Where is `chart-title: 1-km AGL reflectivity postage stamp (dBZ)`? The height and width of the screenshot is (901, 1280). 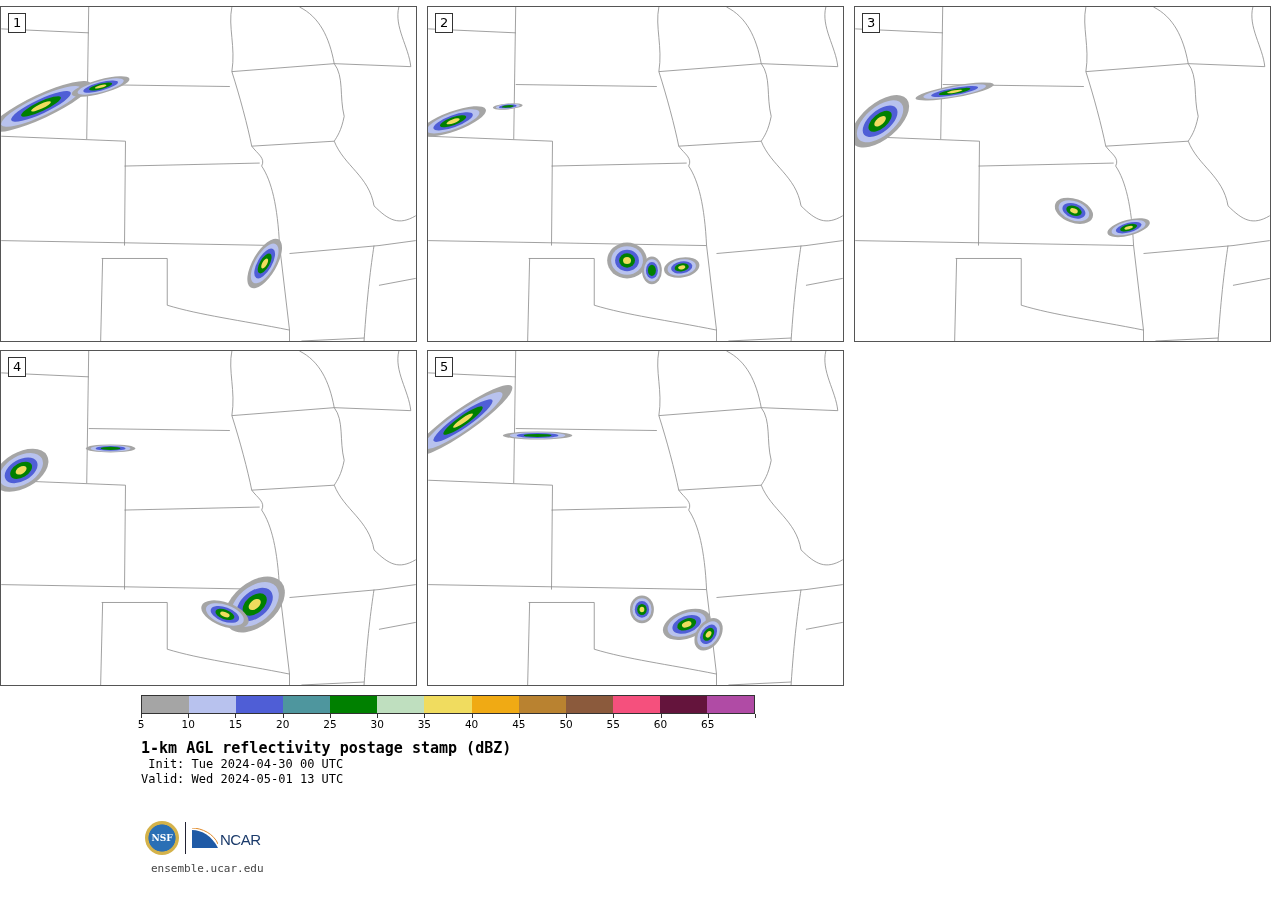 chart-title: 1-km AGL reflectivity postage stamp (dBZ) is located at coordinates (326, 748).